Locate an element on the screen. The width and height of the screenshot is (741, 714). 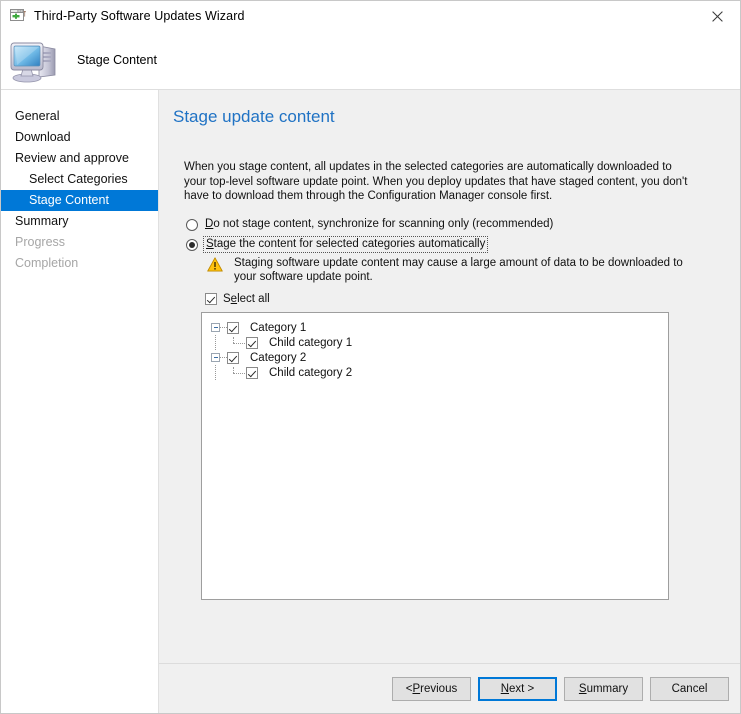
computer-icon is located at coordinates (36, 60).